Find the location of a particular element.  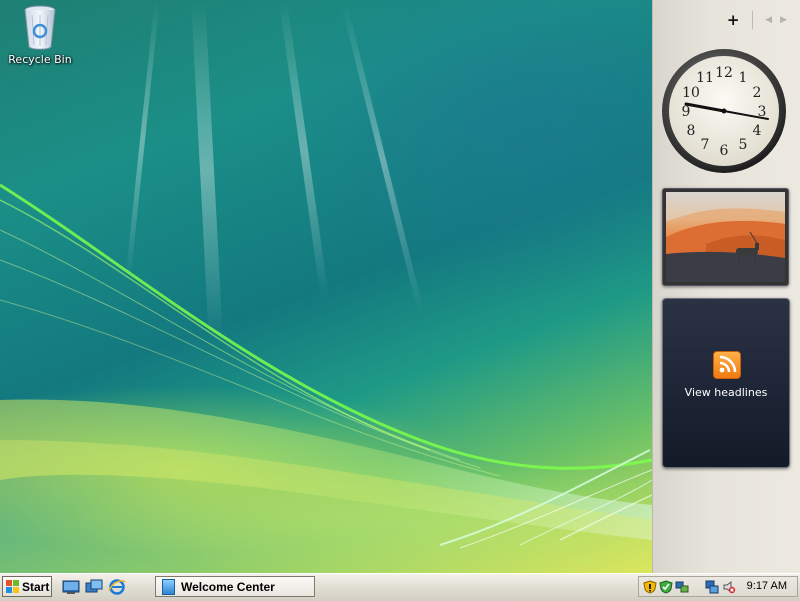

clock-numeral: 6 is located at coordinates (724, 151).